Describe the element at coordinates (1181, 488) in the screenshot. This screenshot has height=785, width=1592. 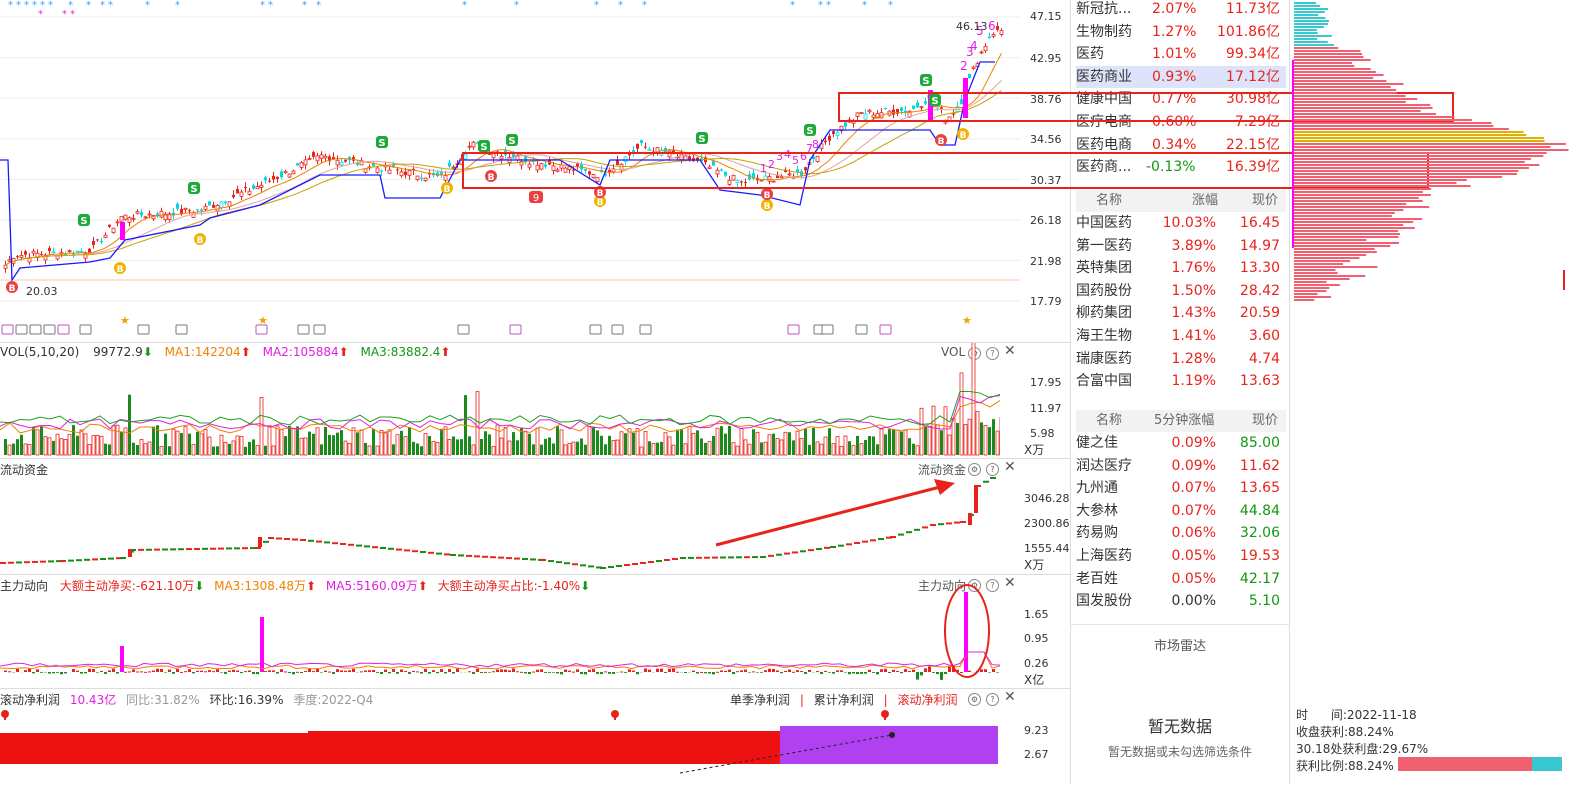
I see `table-row: 九州通0.07%13.65` at that location.